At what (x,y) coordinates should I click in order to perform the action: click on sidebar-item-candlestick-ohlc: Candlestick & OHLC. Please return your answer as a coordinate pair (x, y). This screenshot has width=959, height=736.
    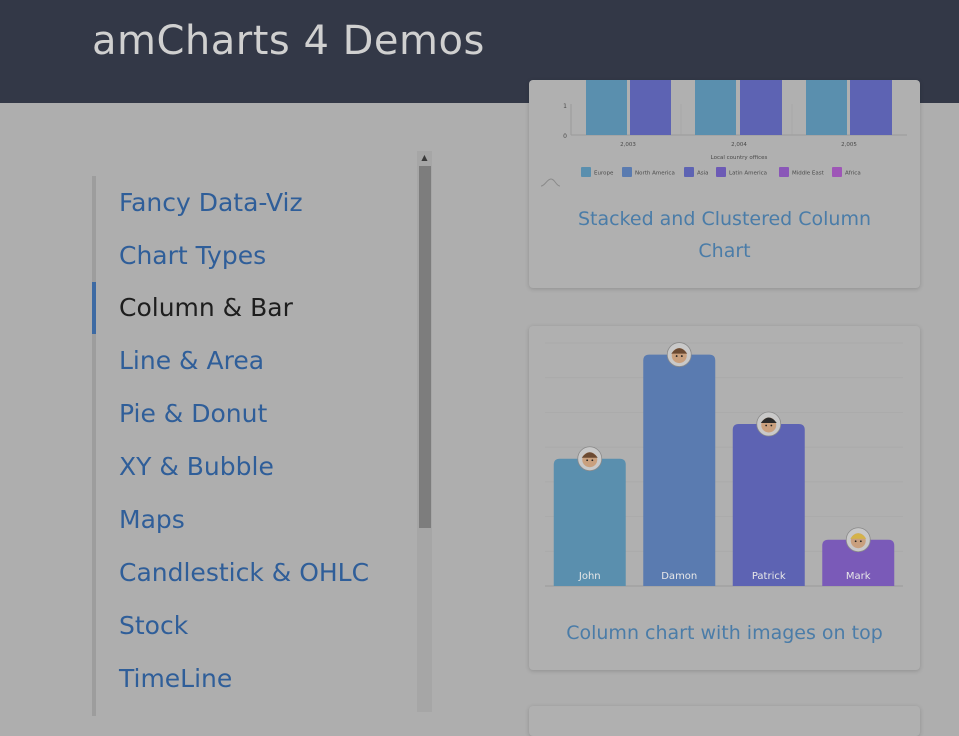
    Looking at the image, I should click on (244, 572).